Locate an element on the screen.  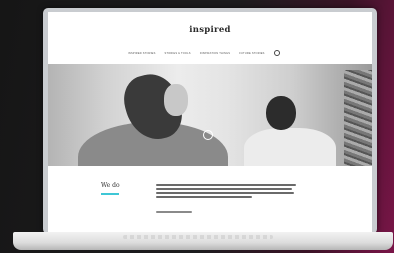
section-read-more-link is located at coordinates (174, 212).